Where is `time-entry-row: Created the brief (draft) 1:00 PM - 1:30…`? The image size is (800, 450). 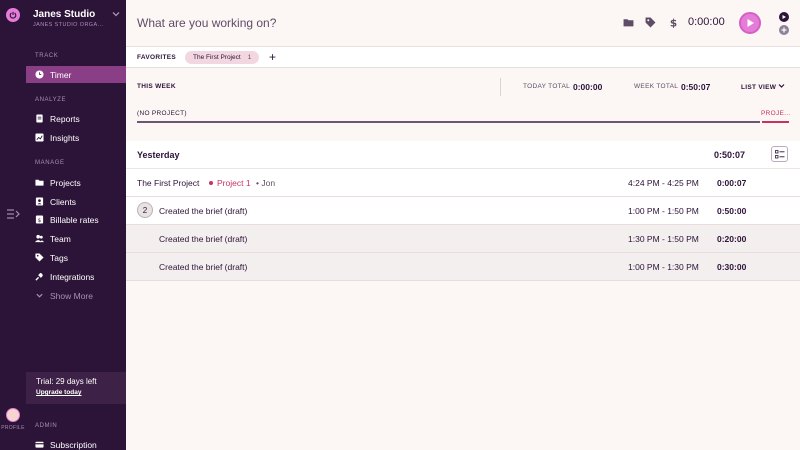
time-entry-row: Created the brief (draft) 1:00 PM - 1:30… is located at coordinates (463, 267).